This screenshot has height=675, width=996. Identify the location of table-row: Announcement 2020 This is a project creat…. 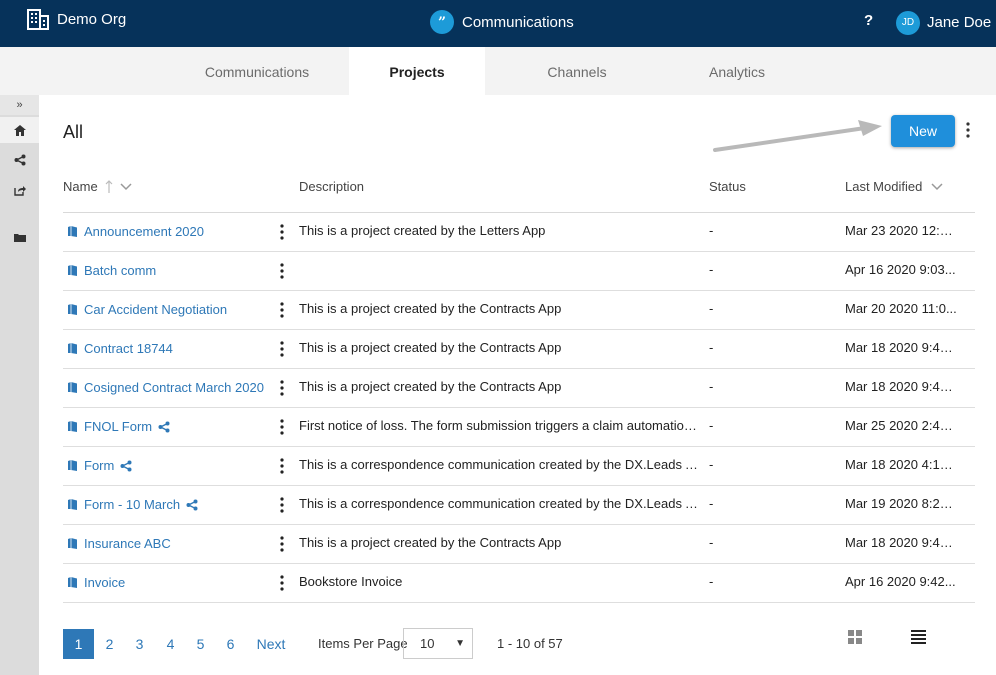
(519, 232).